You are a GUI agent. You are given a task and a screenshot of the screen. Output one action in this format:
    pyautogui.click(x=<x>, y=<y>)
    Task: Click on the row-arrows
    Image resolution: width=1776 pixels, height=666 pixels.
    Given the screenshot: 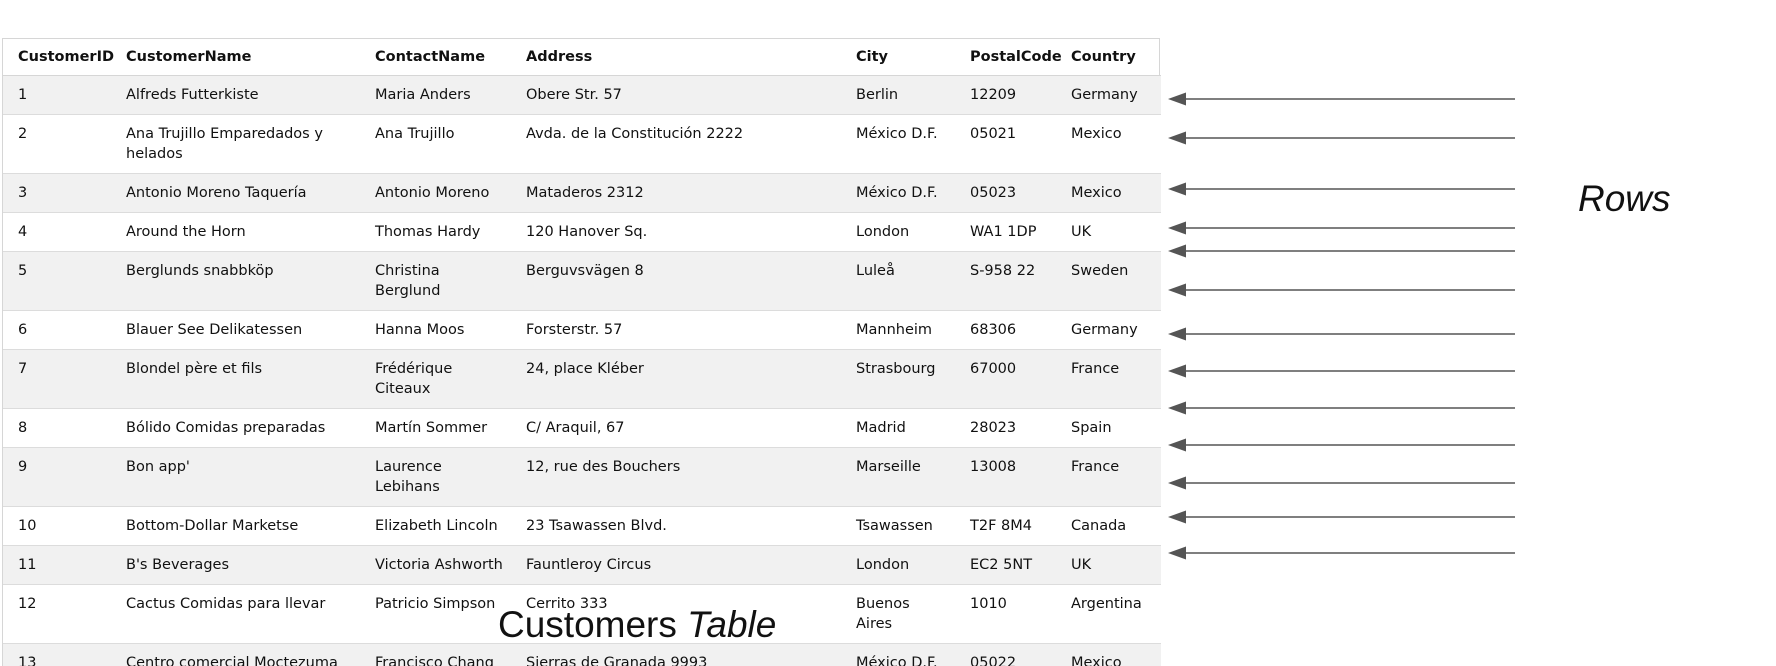 What is the action you would take?
    pyautogui.click(x=1341, y=326)
    